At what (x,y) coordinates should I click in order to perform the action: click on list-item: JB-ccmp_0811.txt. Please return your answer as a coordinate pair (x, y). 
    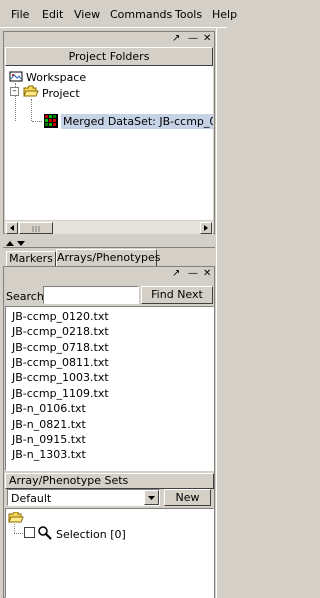
    Looking at the image, I should click on (60, 362).